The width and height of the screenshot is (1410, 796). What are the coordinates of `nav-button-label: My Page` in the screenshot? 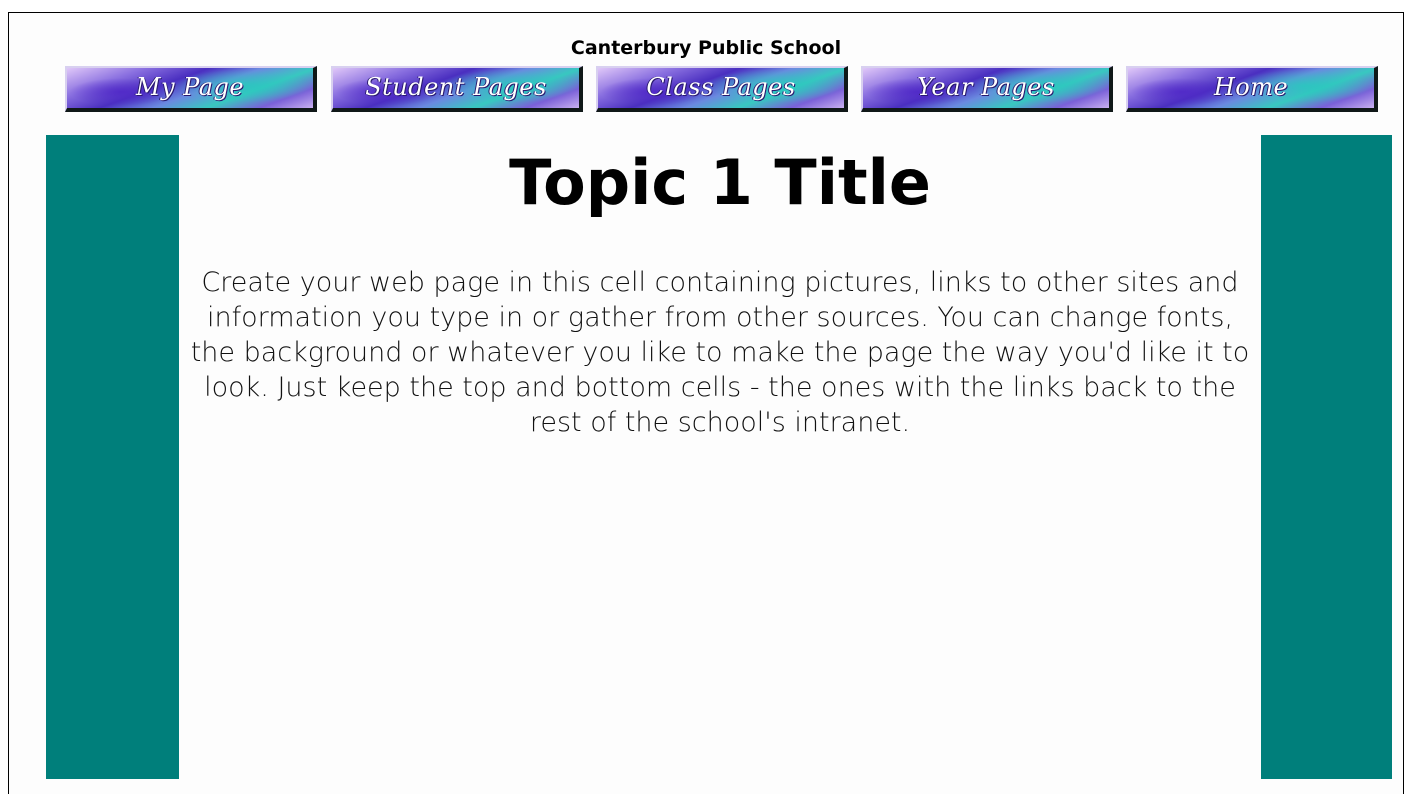 It's located at (190, 87).